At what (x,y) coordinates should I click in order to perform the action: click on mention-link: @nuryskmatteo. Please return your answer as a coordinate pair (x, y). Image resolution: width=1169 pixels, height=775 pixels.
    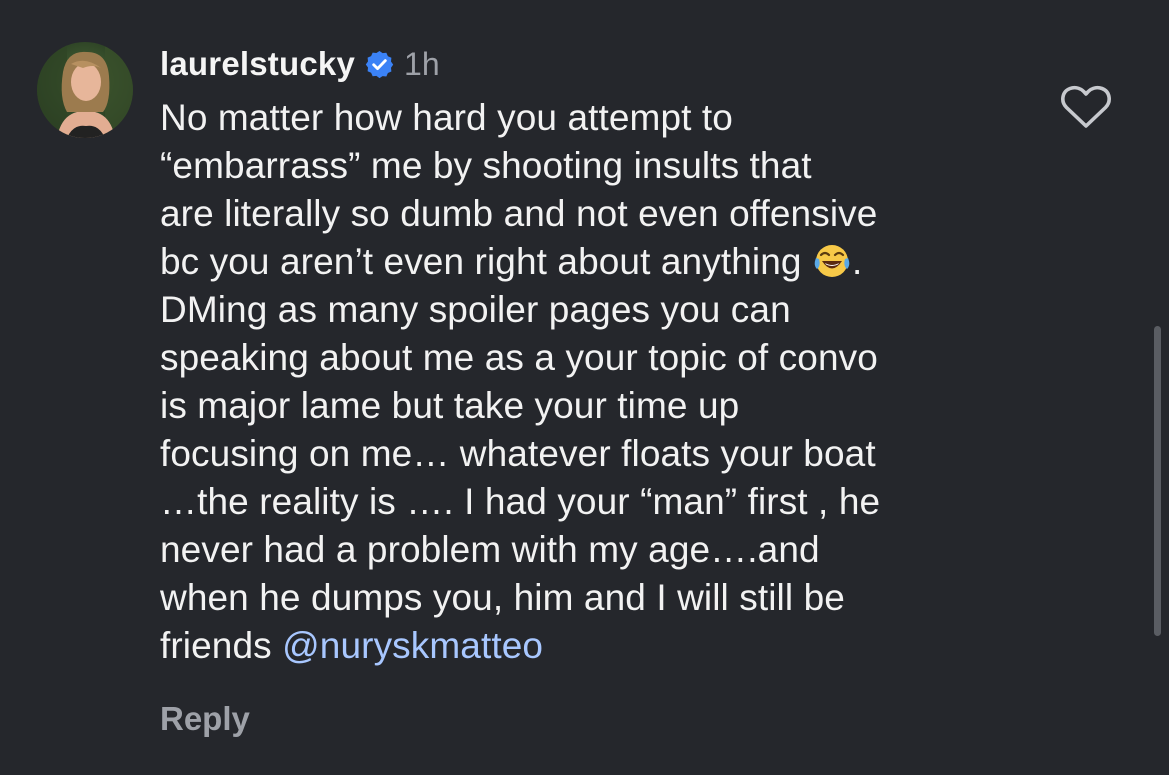
    Looking at the image, I should click on (412, 645).